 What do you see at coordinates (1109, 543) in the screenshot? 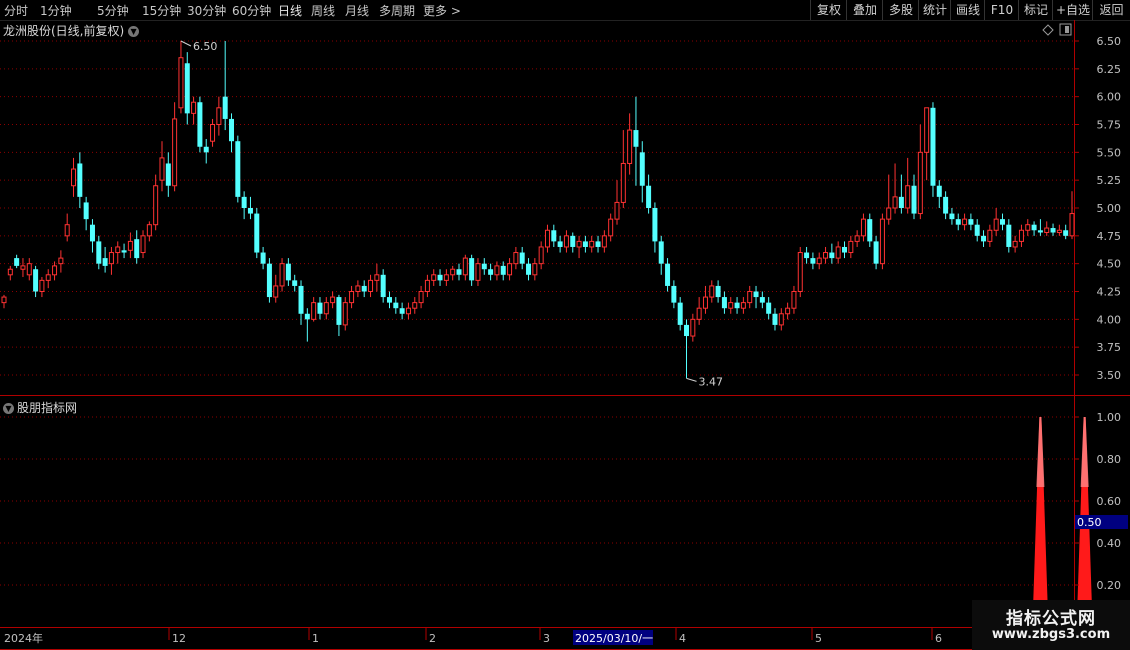
I see `indicator-tick-label: 0.40` at bounding box center [1109, 543].